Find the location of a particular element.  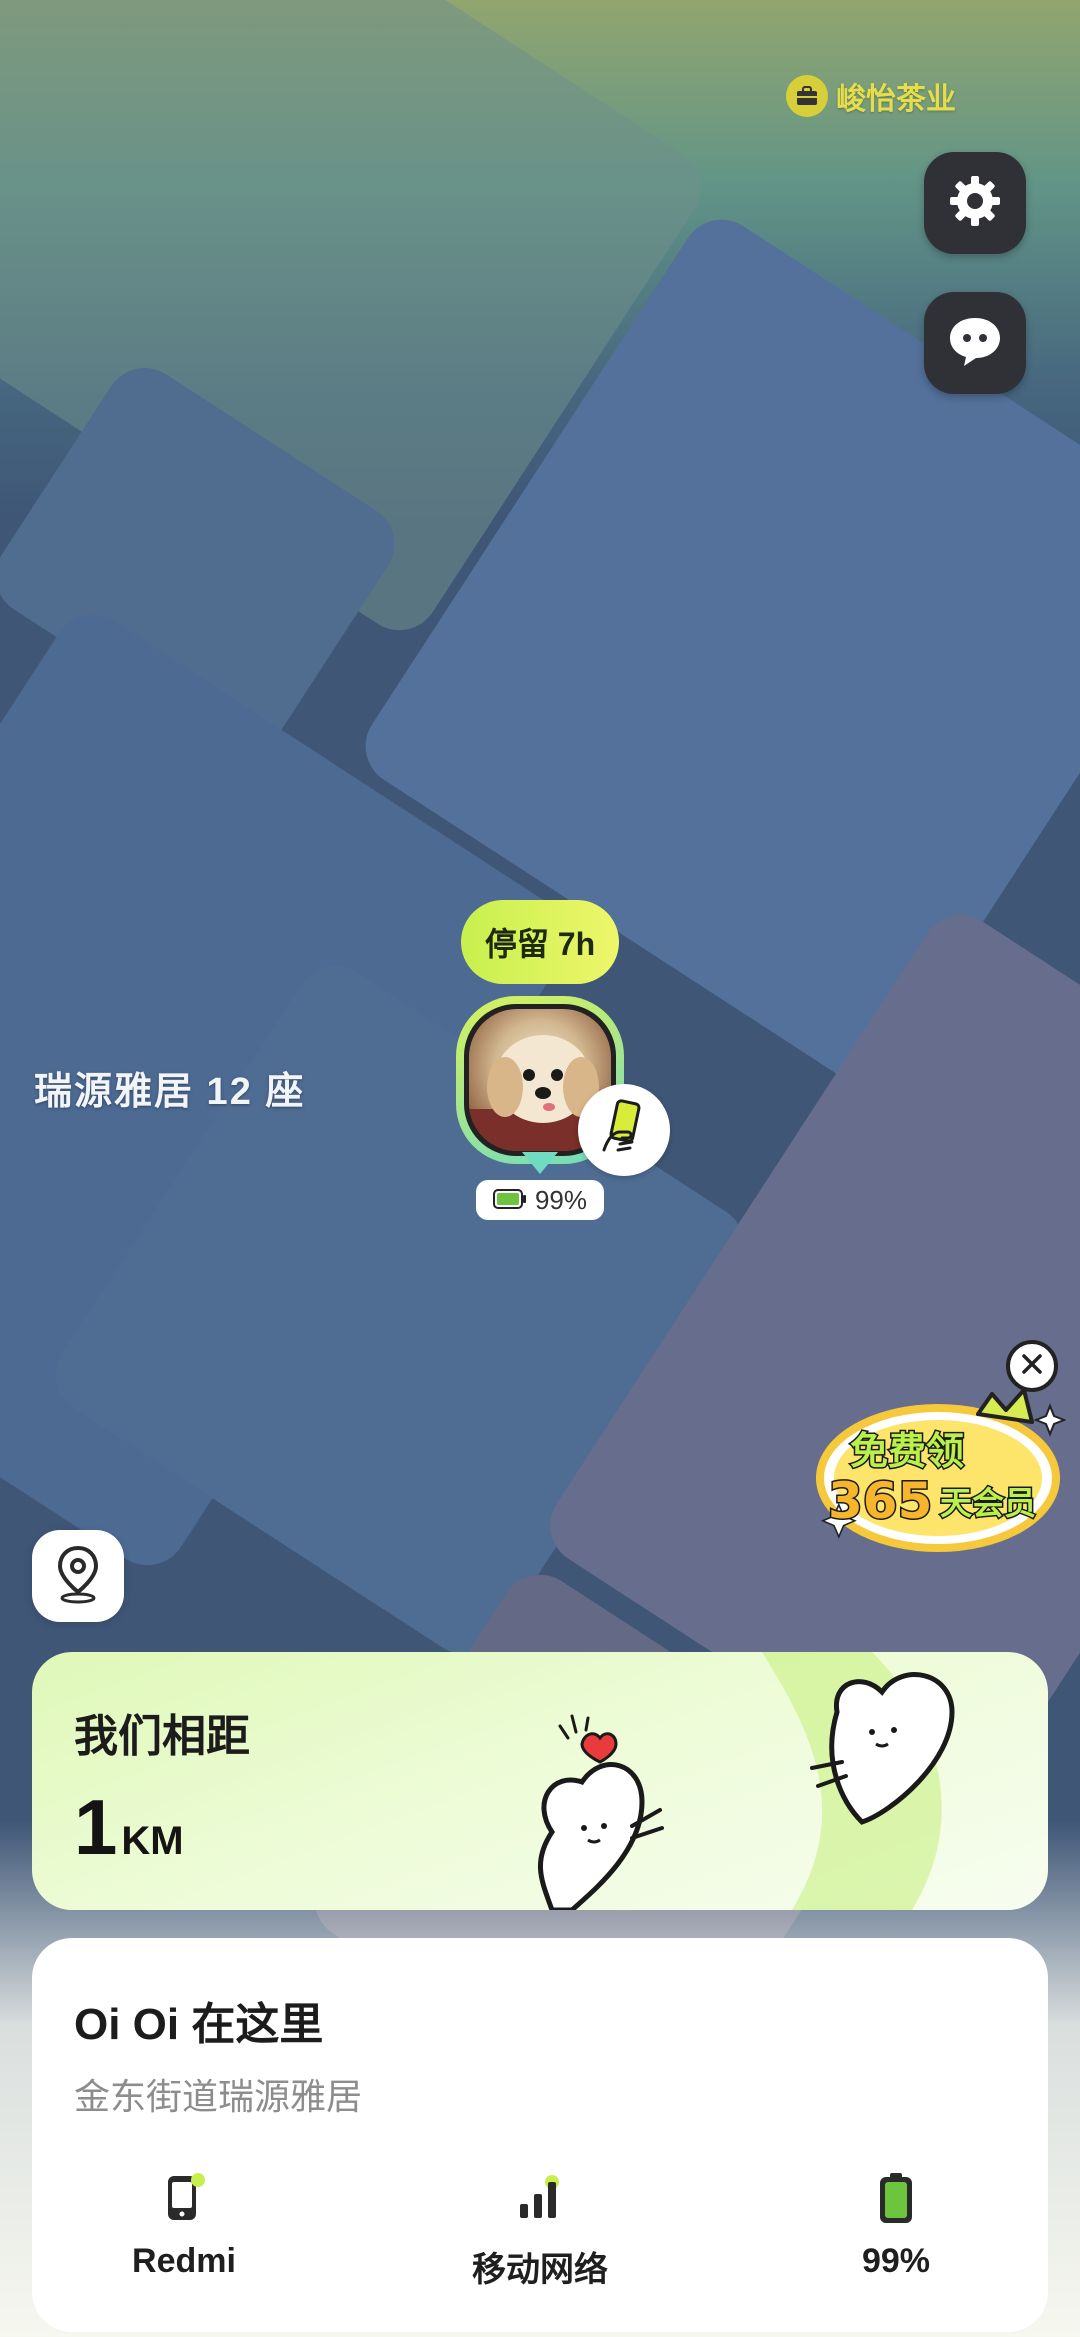

promo-number: 365 is located at coordinates (880, 1501).